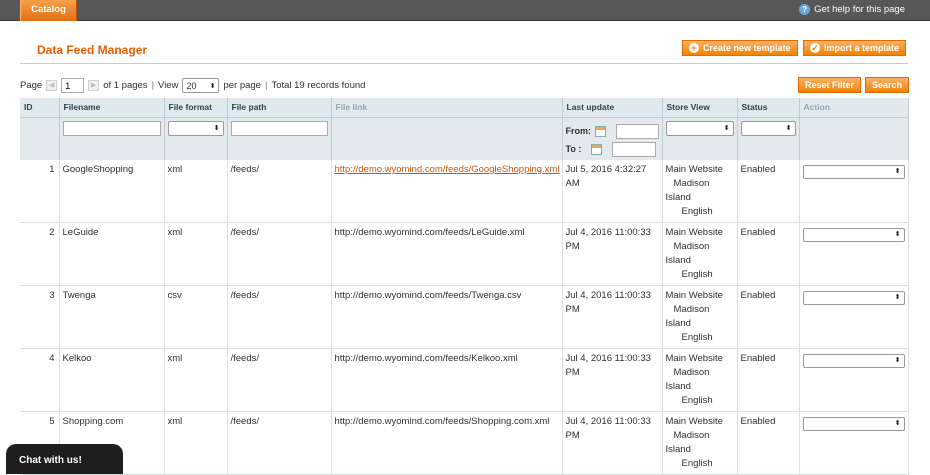  What do you see at coordinates (168, 85) in the screenshot?
I see `view-label: View` at bounding box center [168, 85].